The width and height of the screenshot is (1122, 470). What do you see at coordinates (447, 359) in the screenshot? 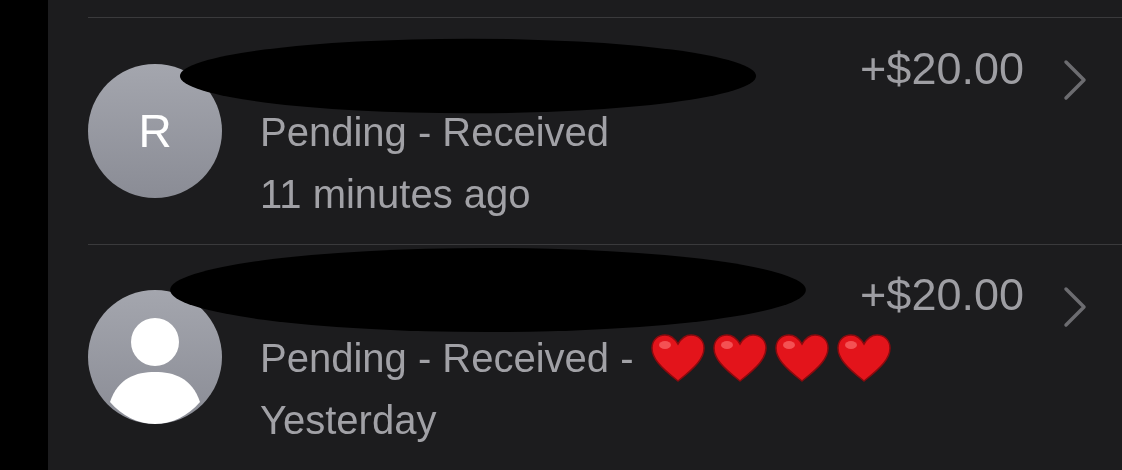
I see `status-text: Pending - Received -` at bounding box center [447, 359].